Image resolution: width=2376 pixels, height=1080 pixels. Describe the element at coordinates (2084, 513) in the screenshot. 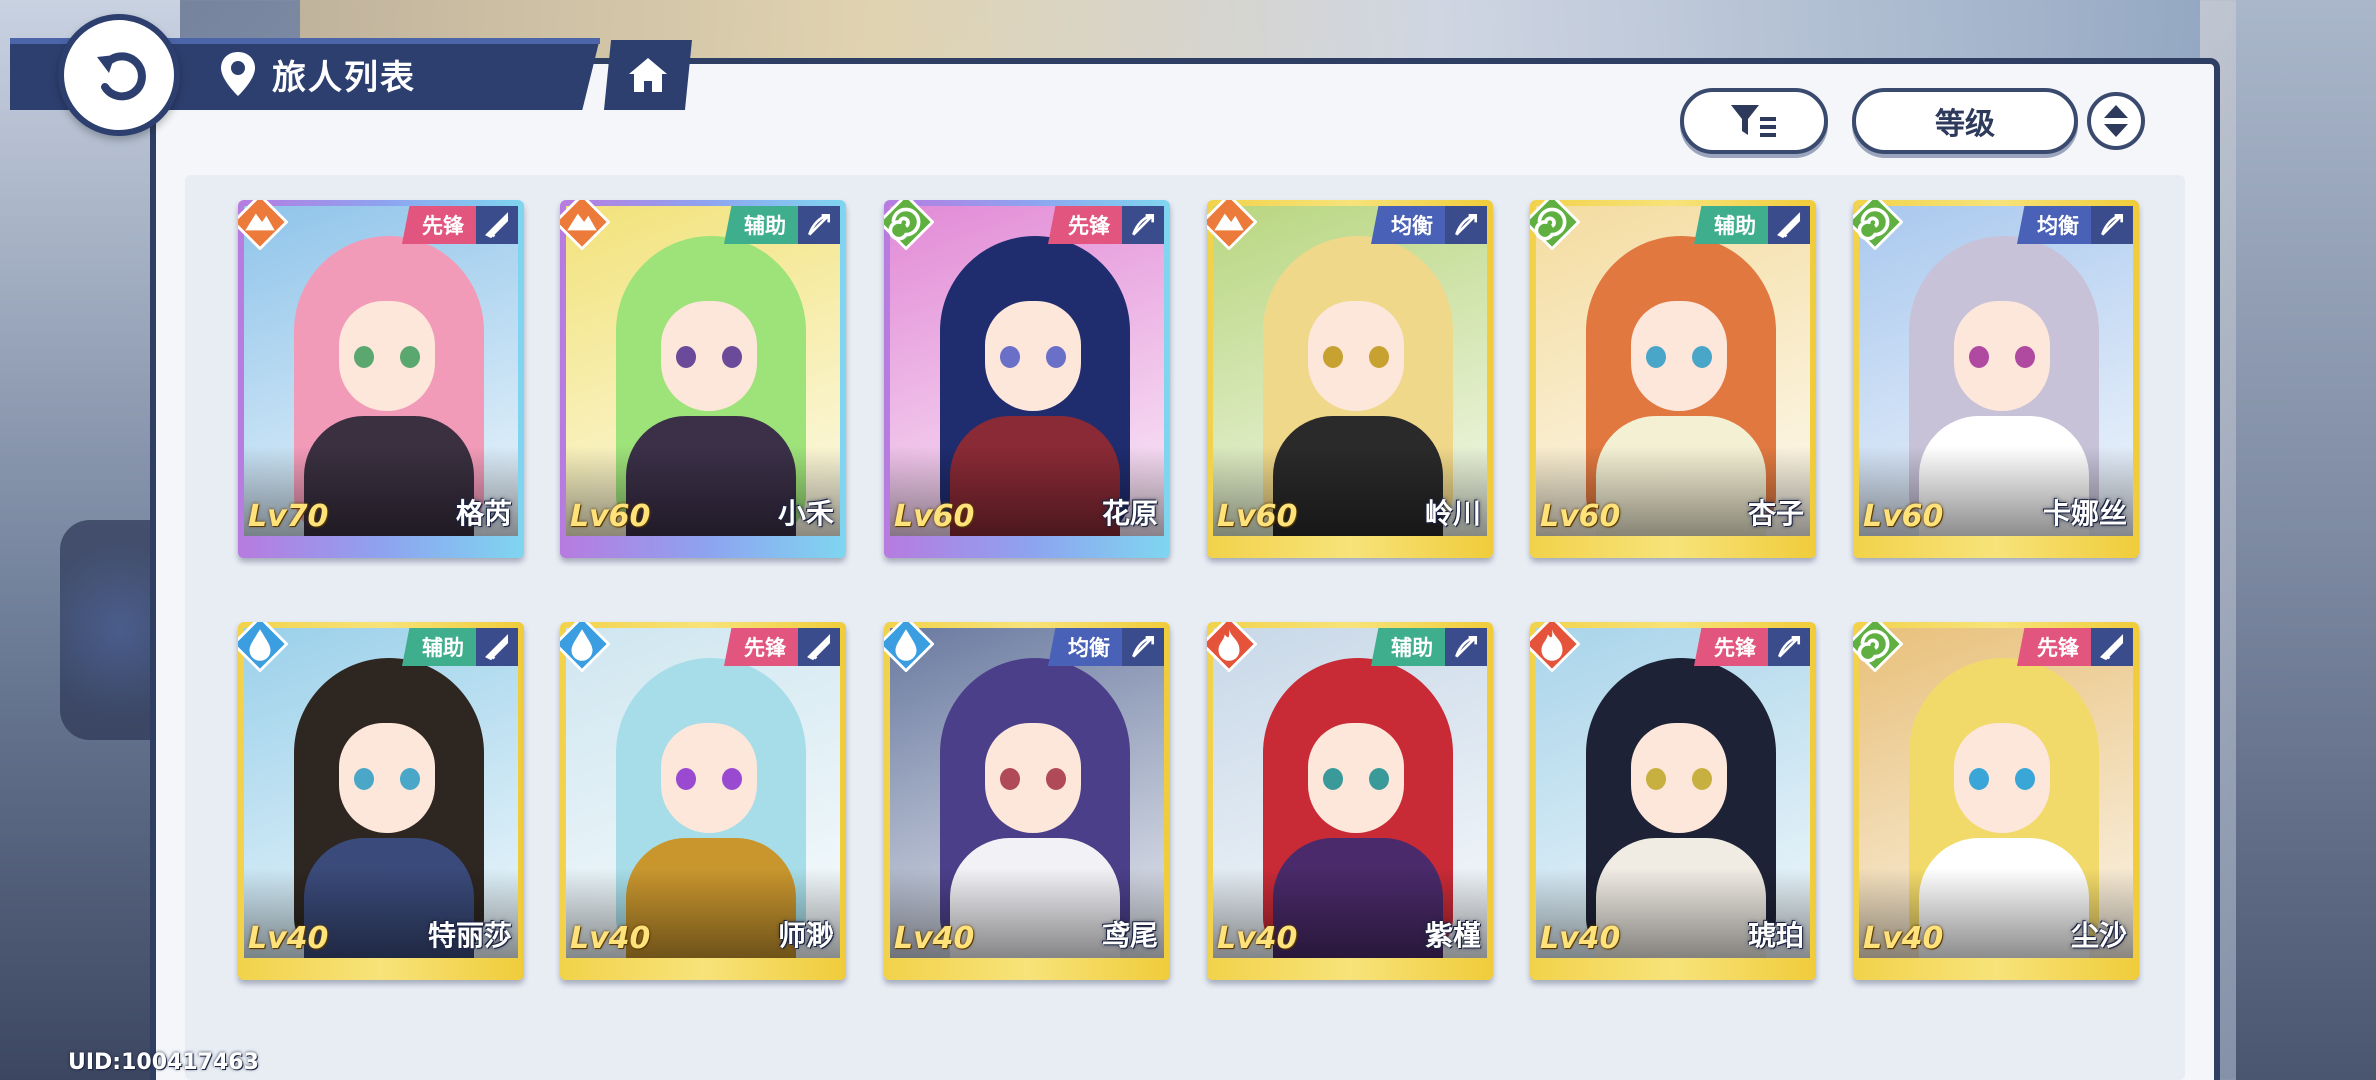

I see `card-name: 卡娜丝` at that location.